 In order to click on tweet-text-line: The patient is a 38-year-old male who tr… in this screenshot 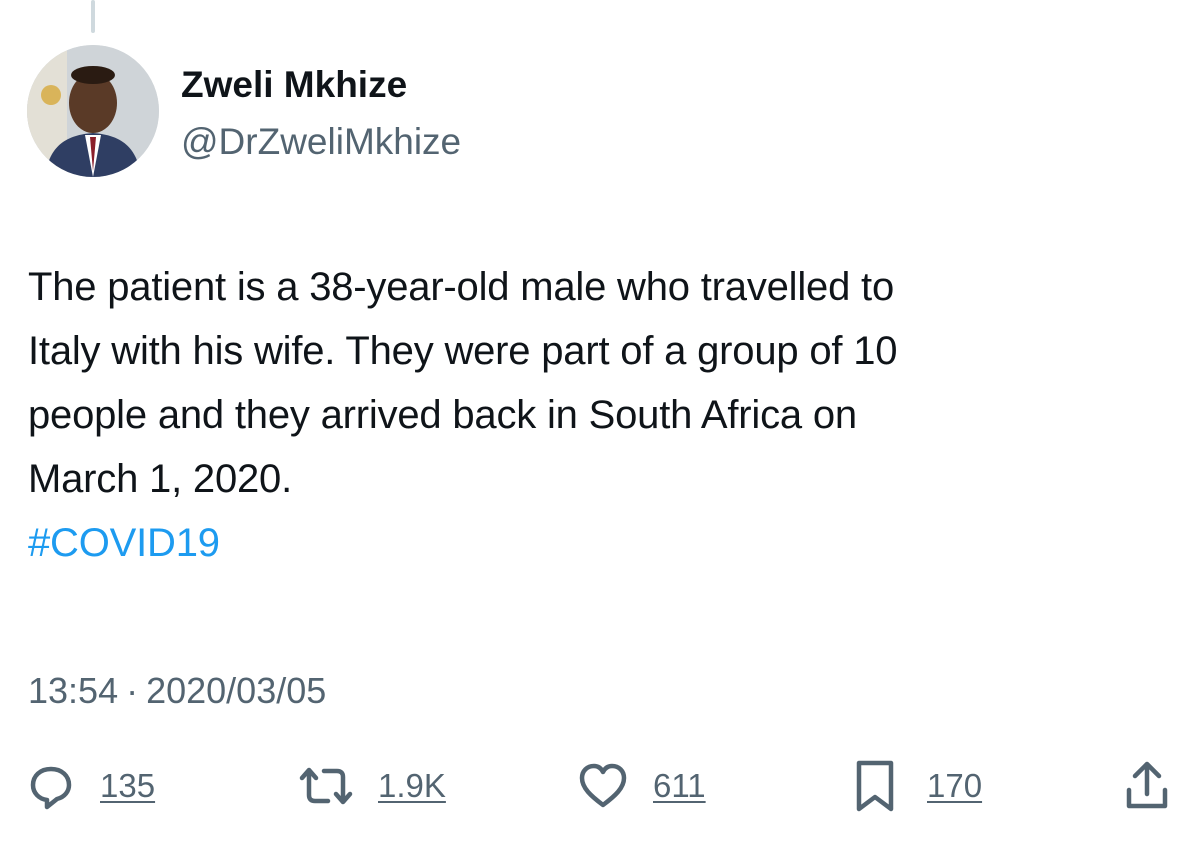, I will do `click(461, 287)`.